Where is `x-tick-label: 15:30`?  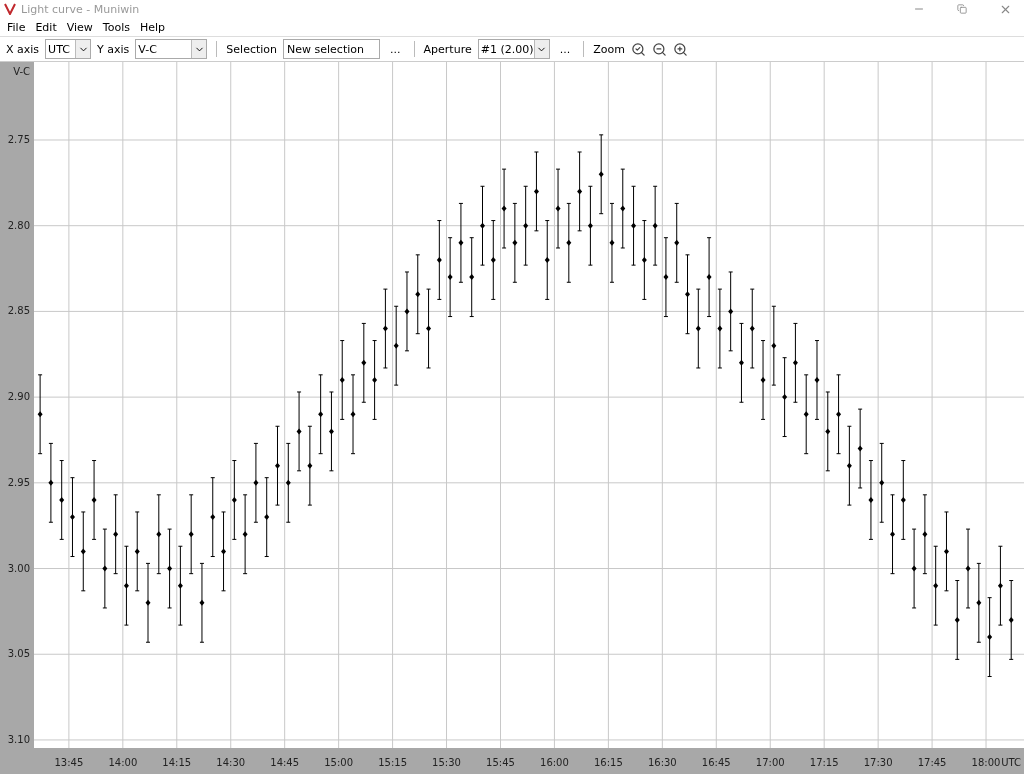
x-tick-label: 15:30 is located at coordinates (446, 762).